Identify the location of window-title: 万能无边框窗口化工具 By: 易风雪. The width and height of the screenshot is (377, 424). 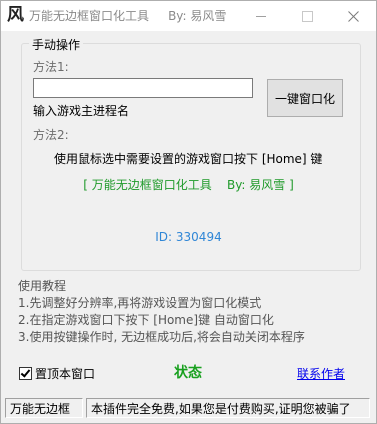
(128, 16).